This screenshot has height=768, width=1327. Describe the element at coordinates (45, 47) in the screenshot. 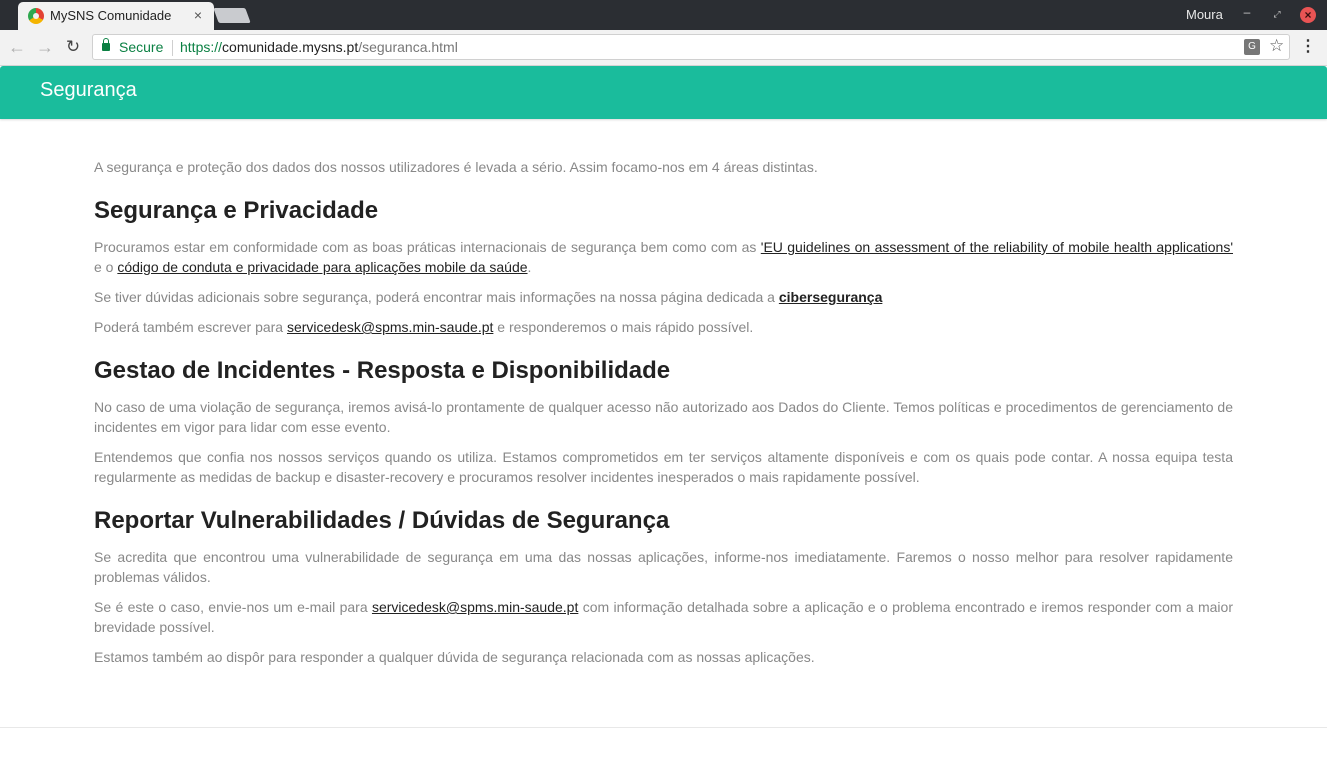

I see `forward-arrow-icon: →` at that location.